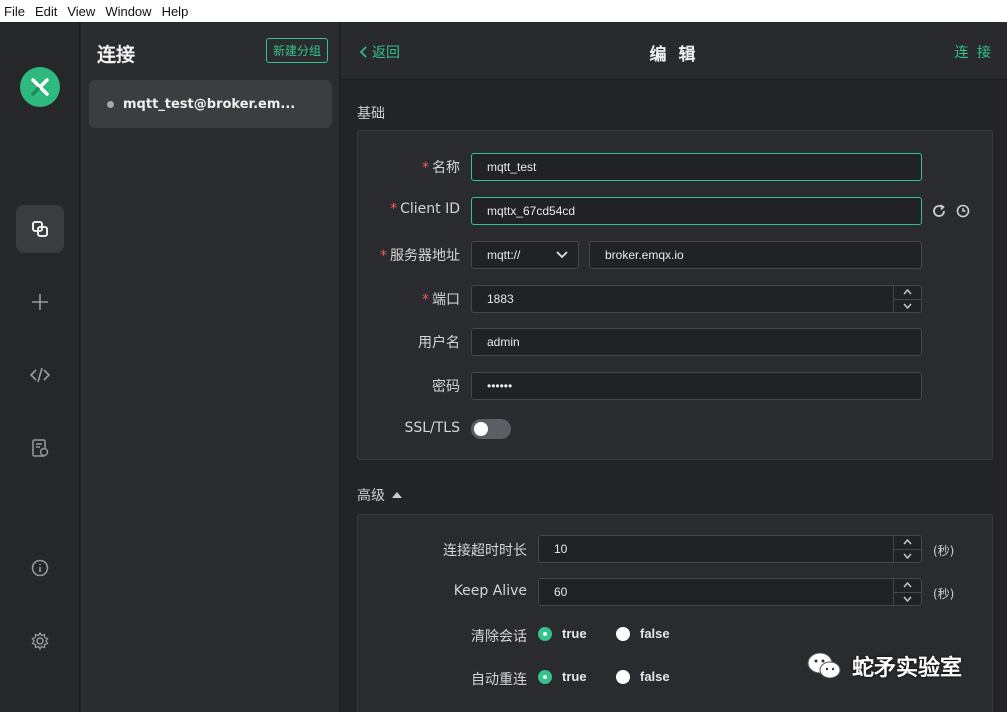 This screenshot has height=712, width=1007. What do you see at coordinates (397, 495) in the screenshot?
I see `caret-up-icon` at bounding box center [397, 495].